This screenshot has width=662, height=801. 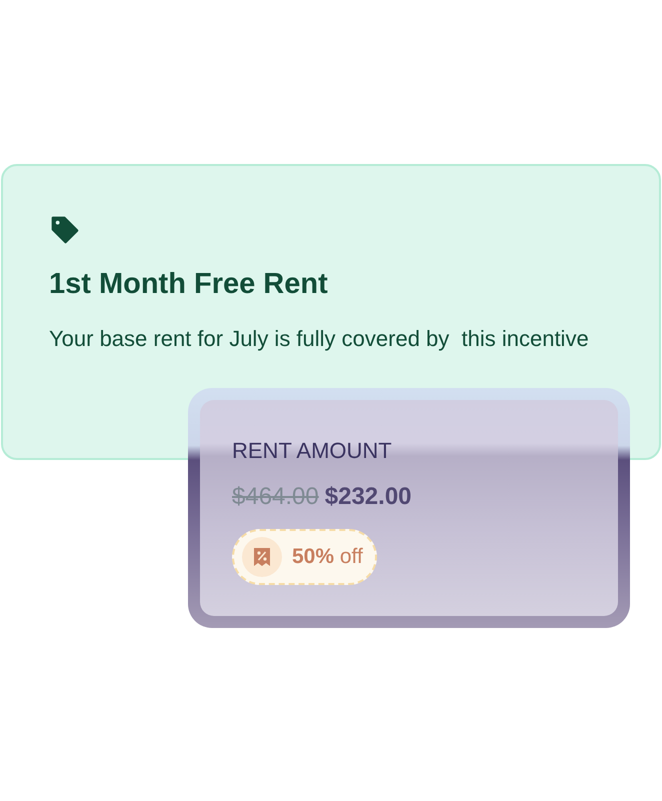 I want to click on incentive-description: Your base rent for July is fully covered by this incentive, so click(x=319, y=339).